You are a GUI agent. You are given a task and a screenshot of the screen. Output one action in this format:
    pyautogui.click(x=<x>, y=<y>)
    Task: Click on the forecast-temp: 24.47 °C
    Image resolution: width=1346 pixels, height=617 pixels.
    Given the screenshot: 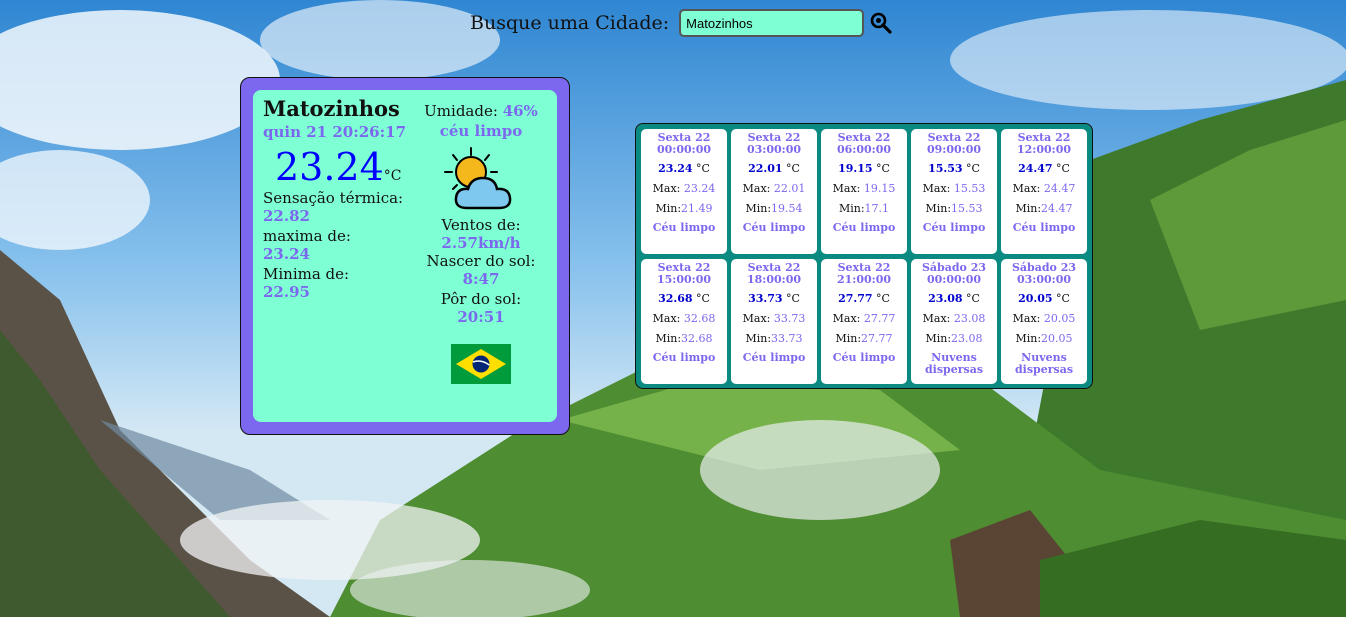 What is the action you would take?
    pyautogui.click(x=1044, y=168)
    